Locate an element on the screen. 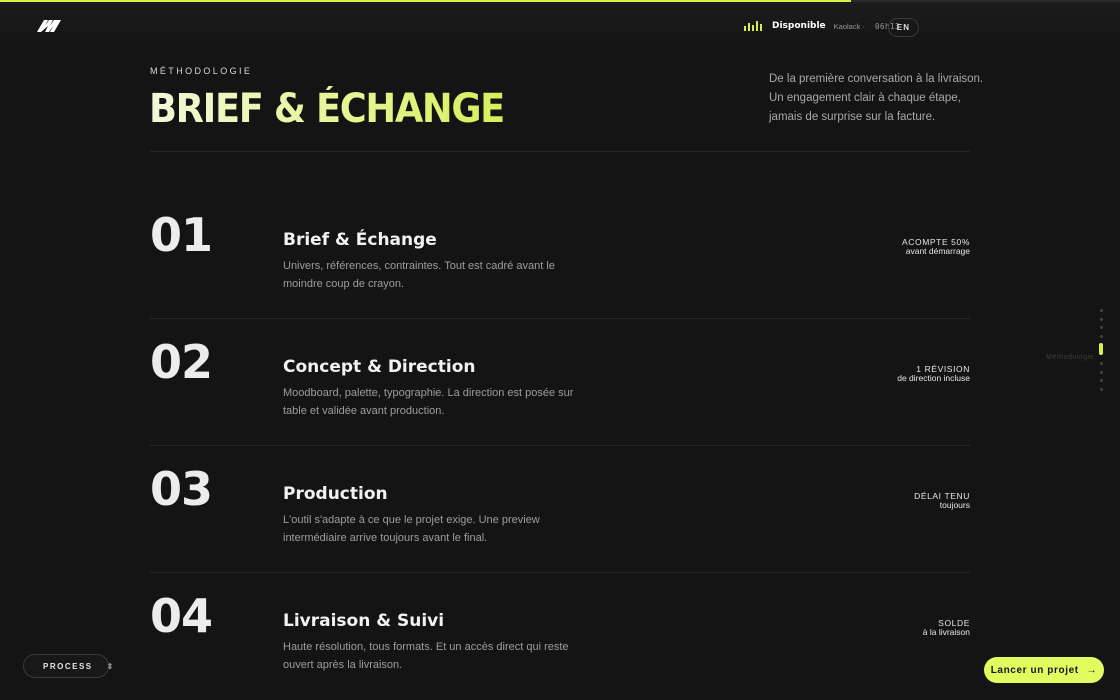 The height and width of the screenshot is (700, 1120). step-meta-subtitle: à la livraison is located at coordinates (946, 632).